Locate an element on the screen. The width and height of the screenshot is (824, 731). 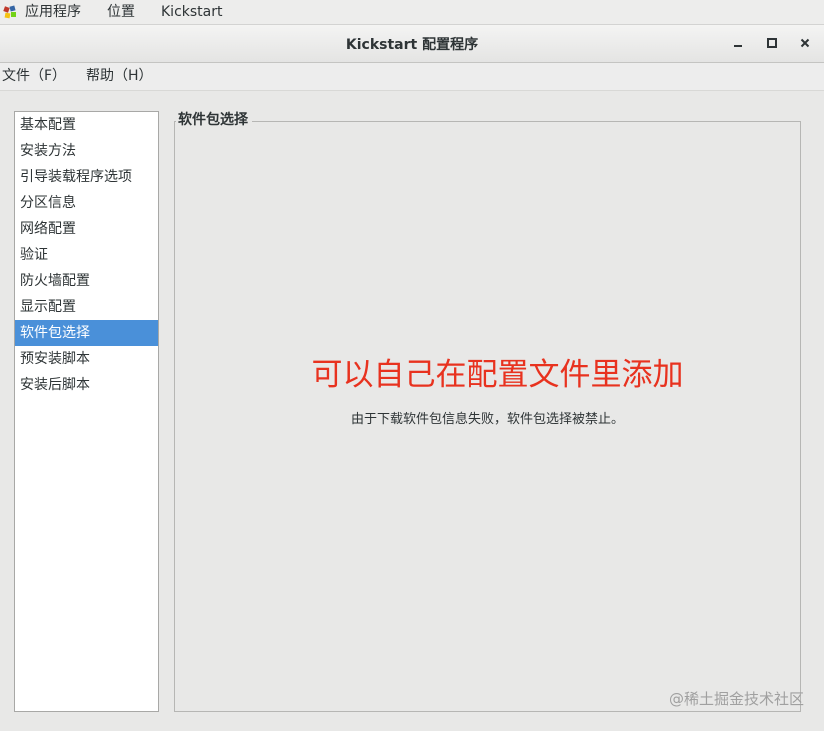
sidebar-item-network-config: 网络配置 is located at coordinates (86, 229).